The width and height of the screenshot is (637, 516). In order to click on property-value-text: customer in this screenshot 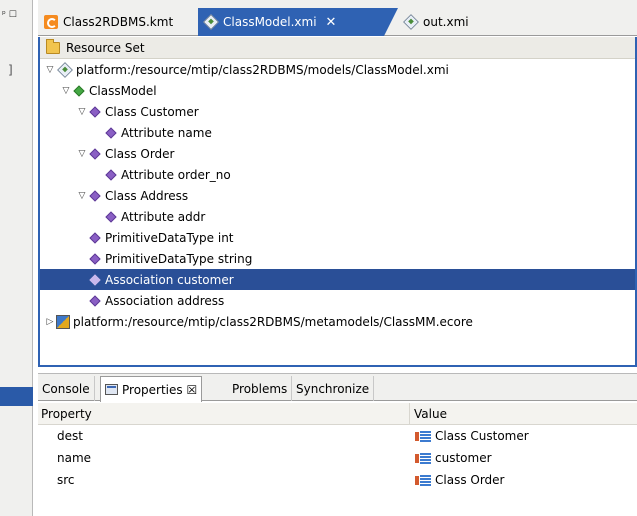, I will do `click(463, 458)`.